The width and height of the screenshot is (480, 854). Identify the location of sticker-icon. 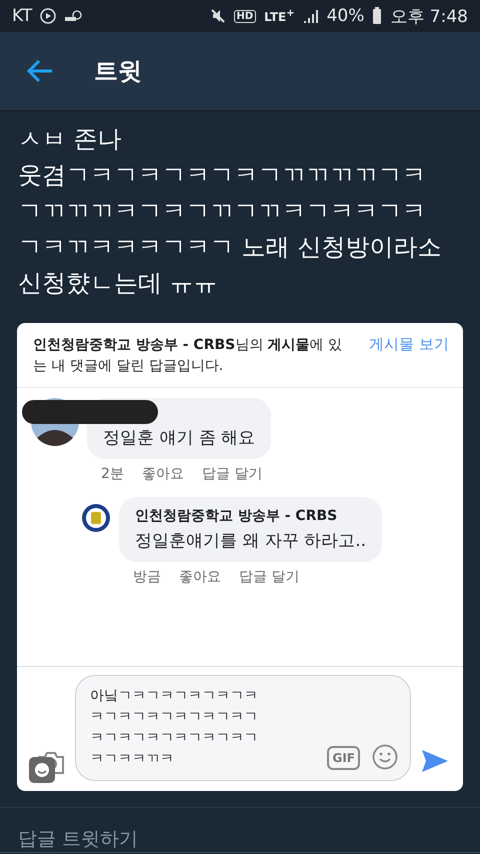
(42, 770).